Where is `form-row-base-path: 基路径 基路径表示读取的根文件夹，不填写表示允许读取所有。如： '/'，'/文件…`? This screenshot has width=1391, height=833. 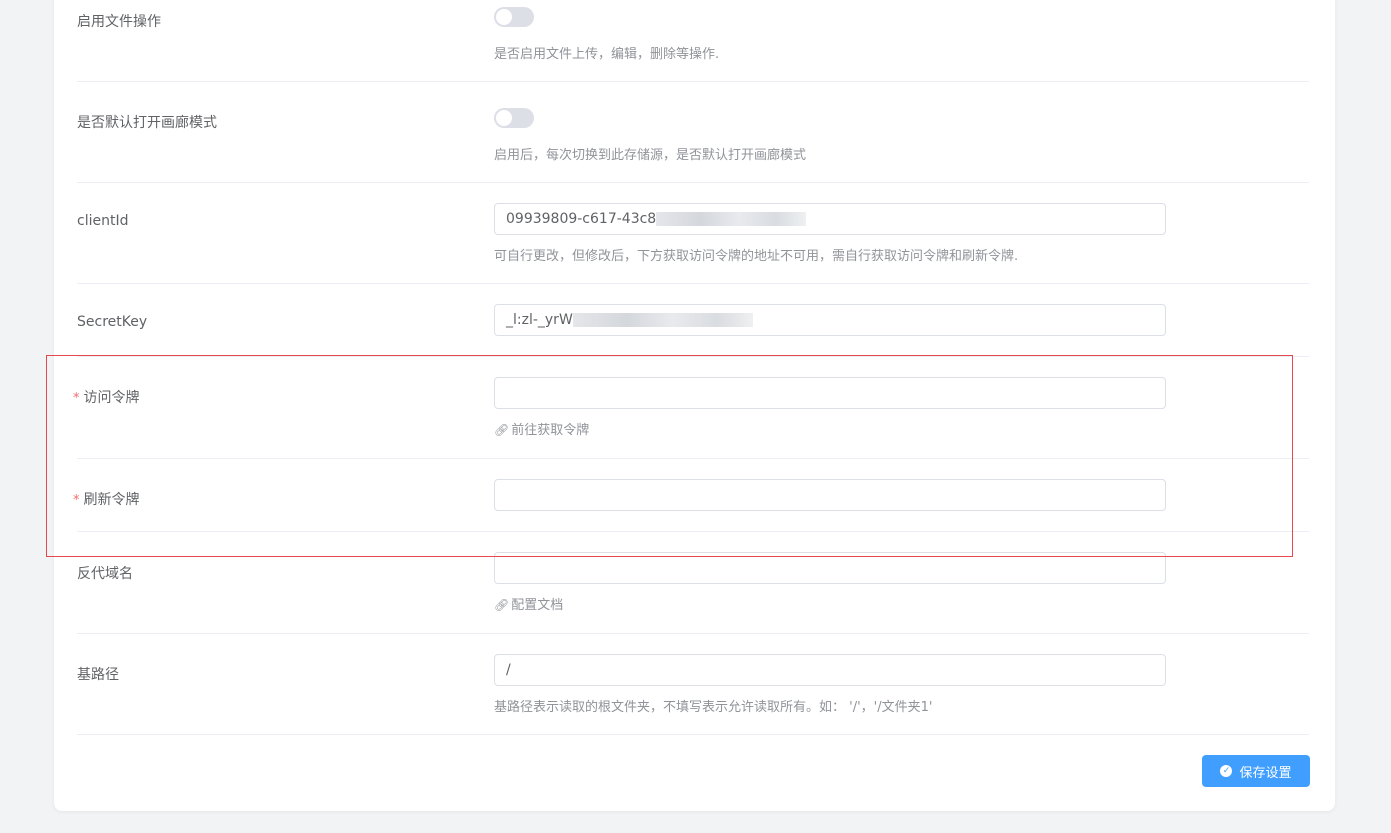 form-row-base-path: 基路径 基路径表示读取的根文件夹，不填写表示允许读取所有。如： '/'，'/文件… is located at coordinates (693, 684).